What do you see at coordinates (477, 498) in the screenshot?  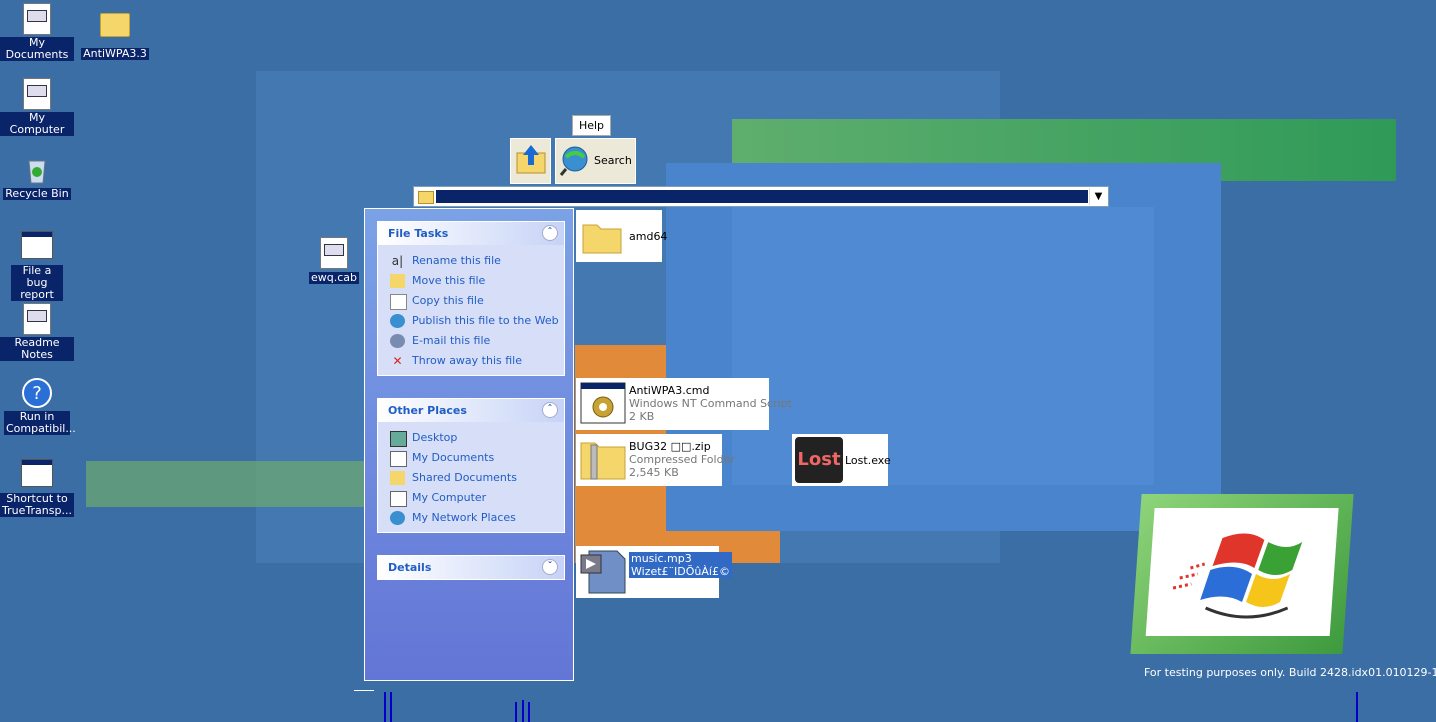 I see `place-my-computer: My Computer` at bounding box center [477, 498].